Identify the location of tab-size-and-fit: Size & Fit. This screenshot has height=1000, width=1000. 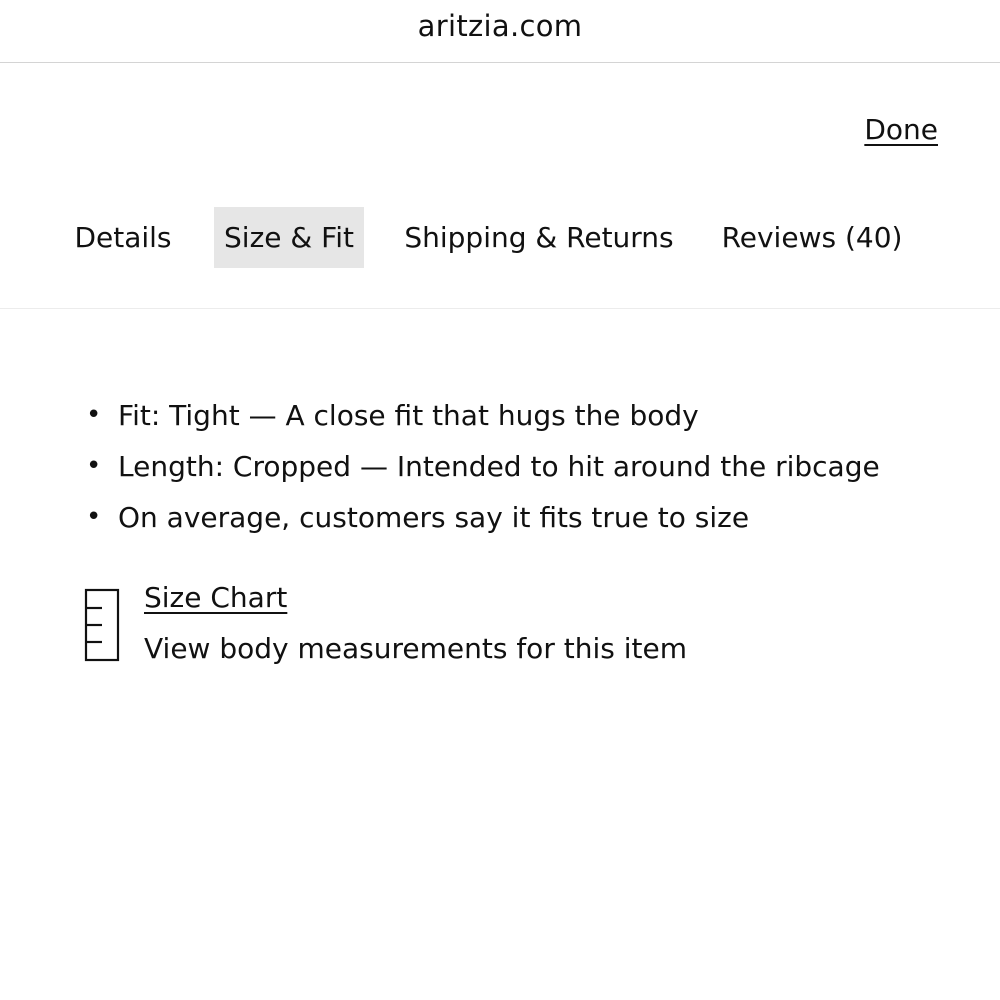
(289, 237).